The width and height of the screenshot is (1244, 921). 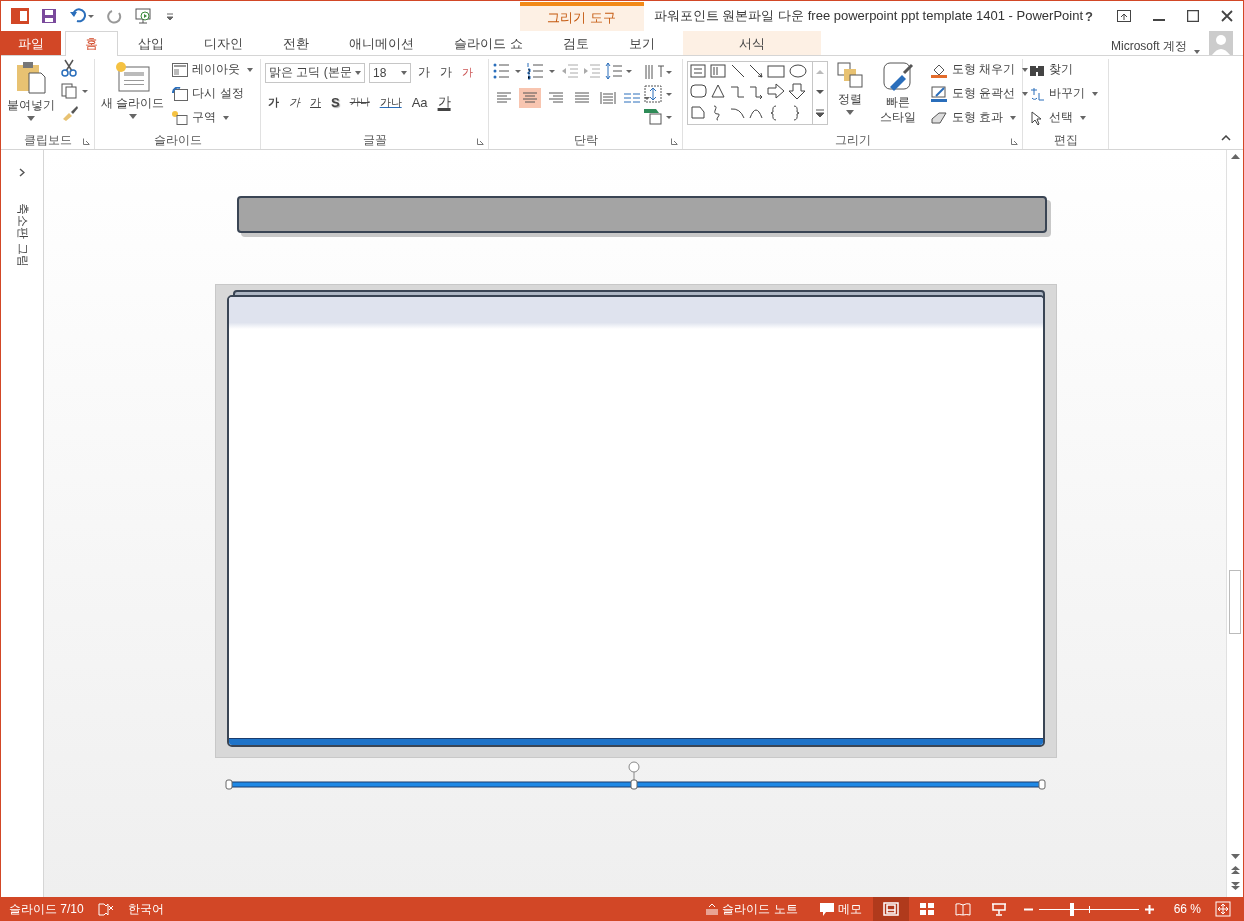 I want to click on powerpoint-logo-icon, so click(x=20, y=16).